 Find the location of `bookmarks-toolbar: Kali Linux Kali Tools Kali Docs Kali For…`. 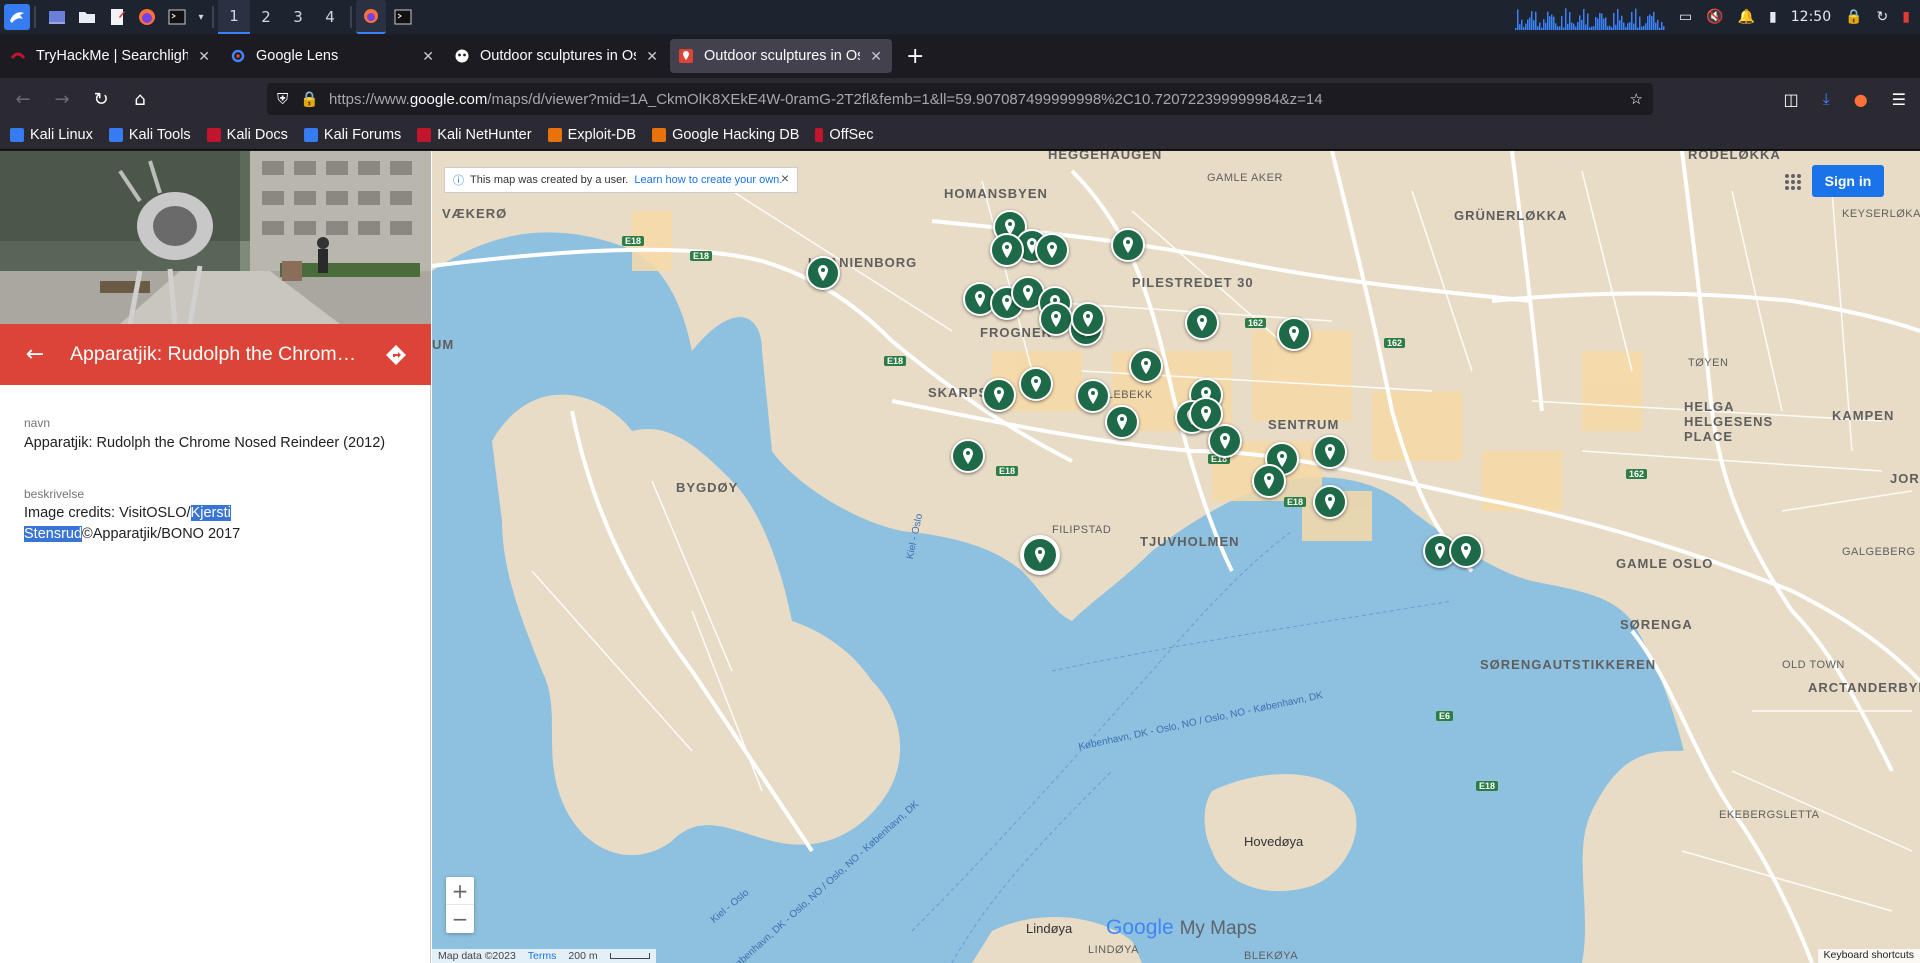

bookmarks-toolbar: Kali Linux Kali Tools Kali Docs Kali For… is located at coordinates (960, 135).